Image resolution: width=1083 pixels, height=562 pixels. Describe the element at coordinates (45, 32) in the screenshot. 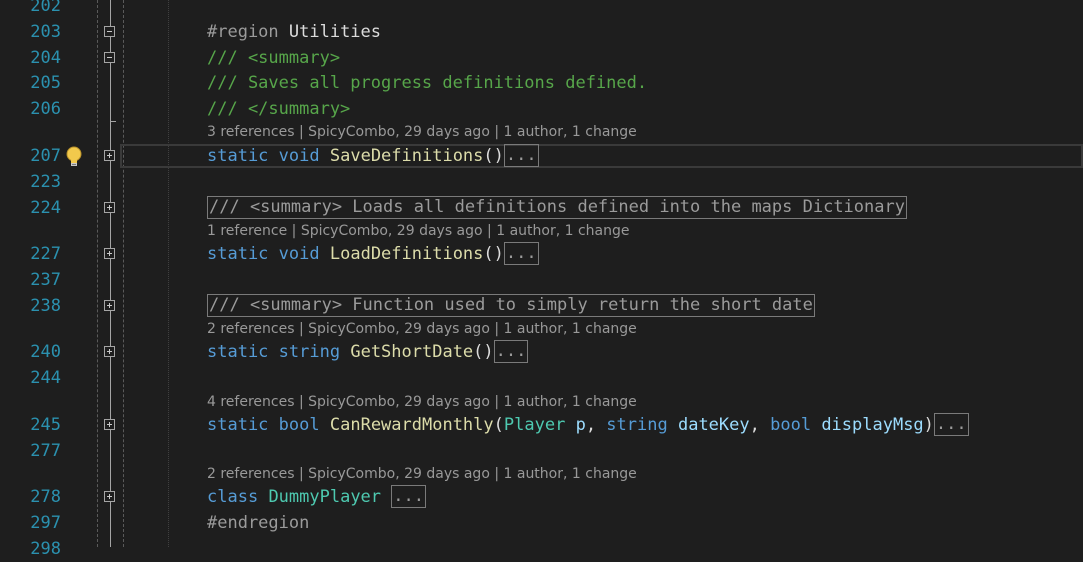

I see `line-number: 203` at that location.